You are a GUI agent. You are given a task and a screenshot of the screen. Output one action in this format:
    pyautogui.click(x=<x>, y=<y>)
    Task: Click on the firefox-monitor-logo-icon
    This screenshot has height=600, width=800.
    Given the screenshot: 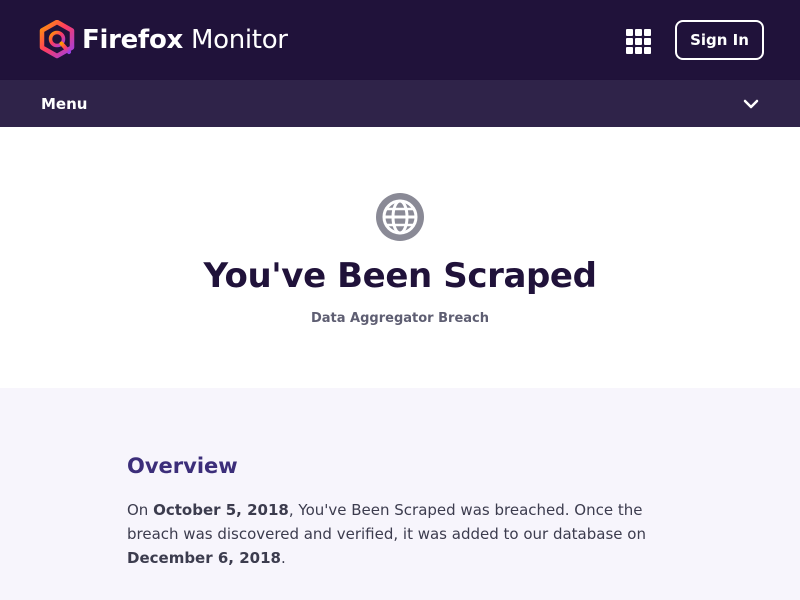 What is the action you would take?
    pyautogui.click(x=57, y=39)
    